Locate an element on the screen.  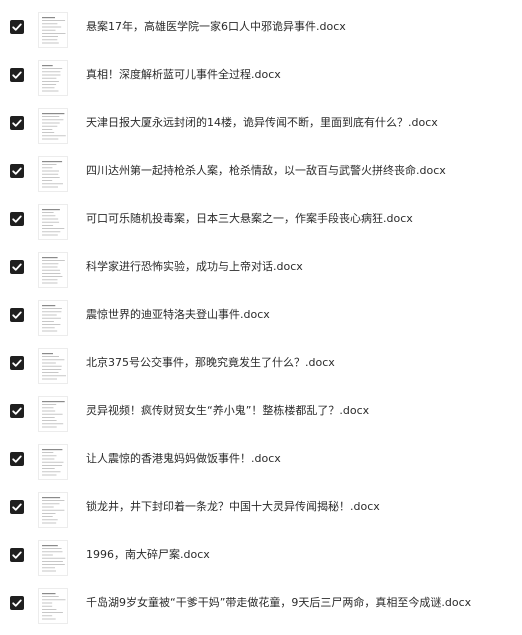
file-name: 悬案17年，高雄医学院一家6口人中邪诡异事件.docx is located at coordinates (216, 27).